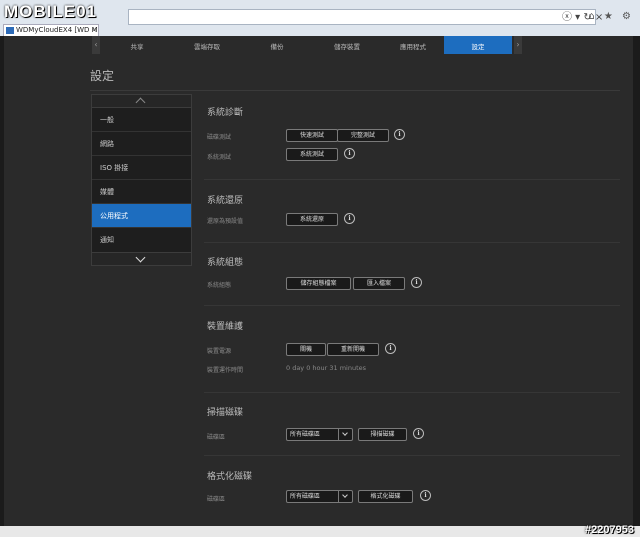 This screenshot has width=640, height=537. Describe the element at coordinates (353, 349) in the screenshot. I see `reboot-button: 重新開機` at that location.